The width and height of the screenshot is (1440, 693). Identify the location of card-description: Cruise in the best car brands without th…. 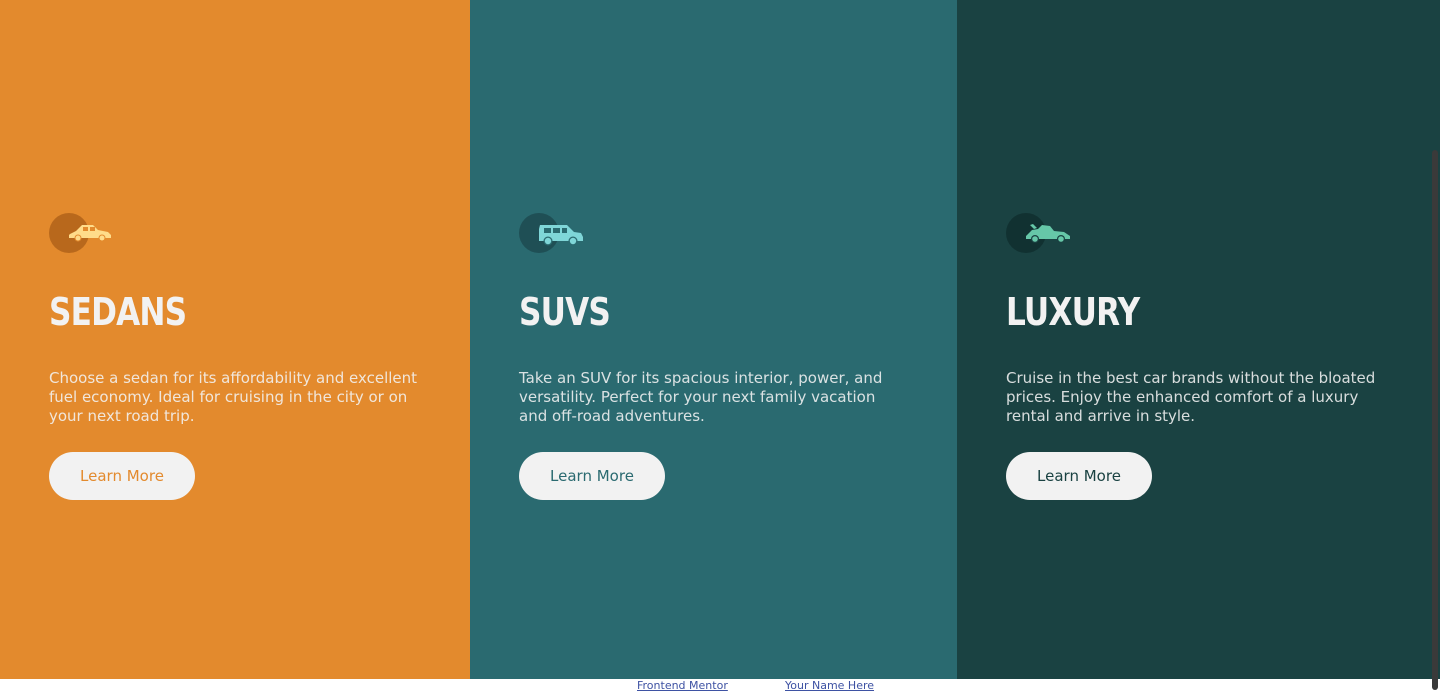
(1191, 397).